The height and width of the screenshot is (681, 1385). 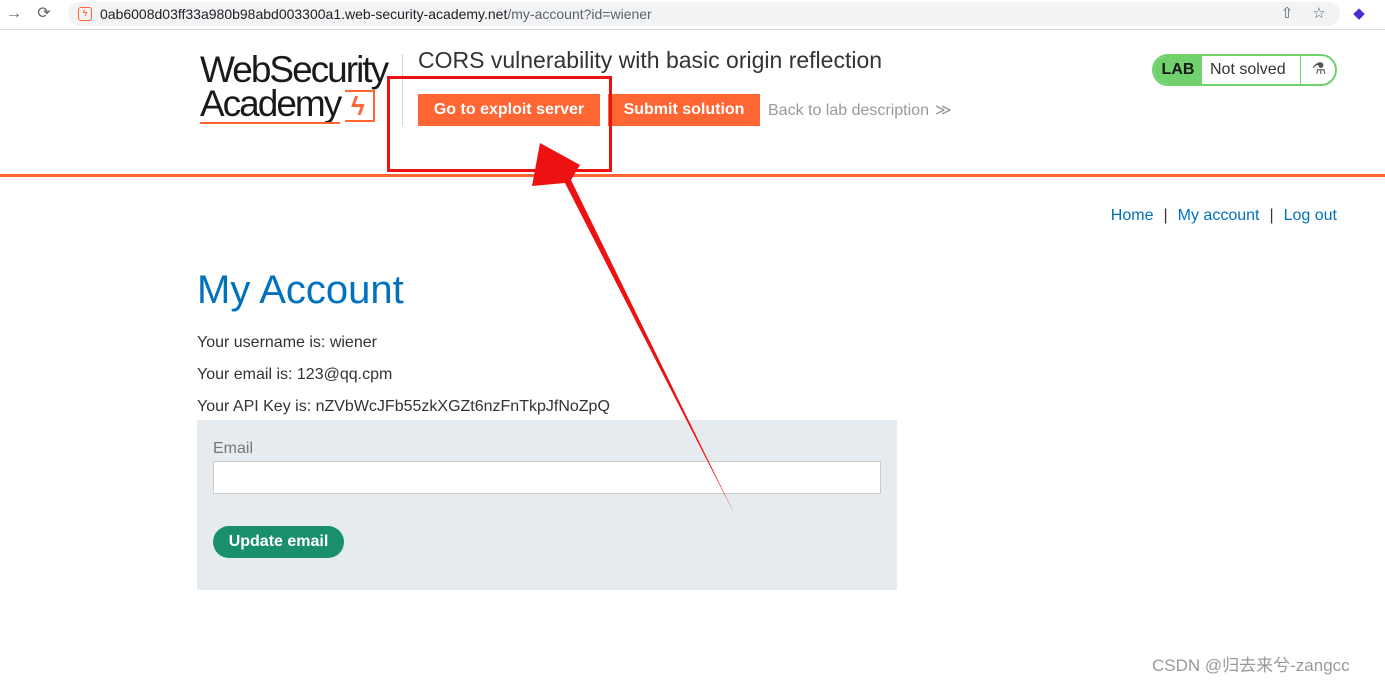 I want to click on log-out-link: Log out, so click(x=1310, y=215).